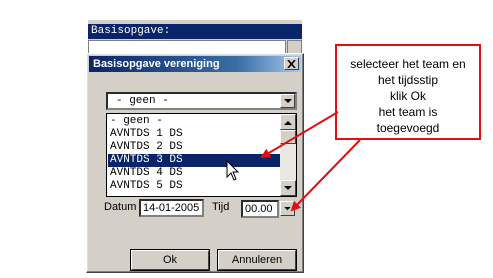  What do you see at coordinates (299, 135) in the screenshot?
I see `arrow-to-list` at bounding box center [299, 135].